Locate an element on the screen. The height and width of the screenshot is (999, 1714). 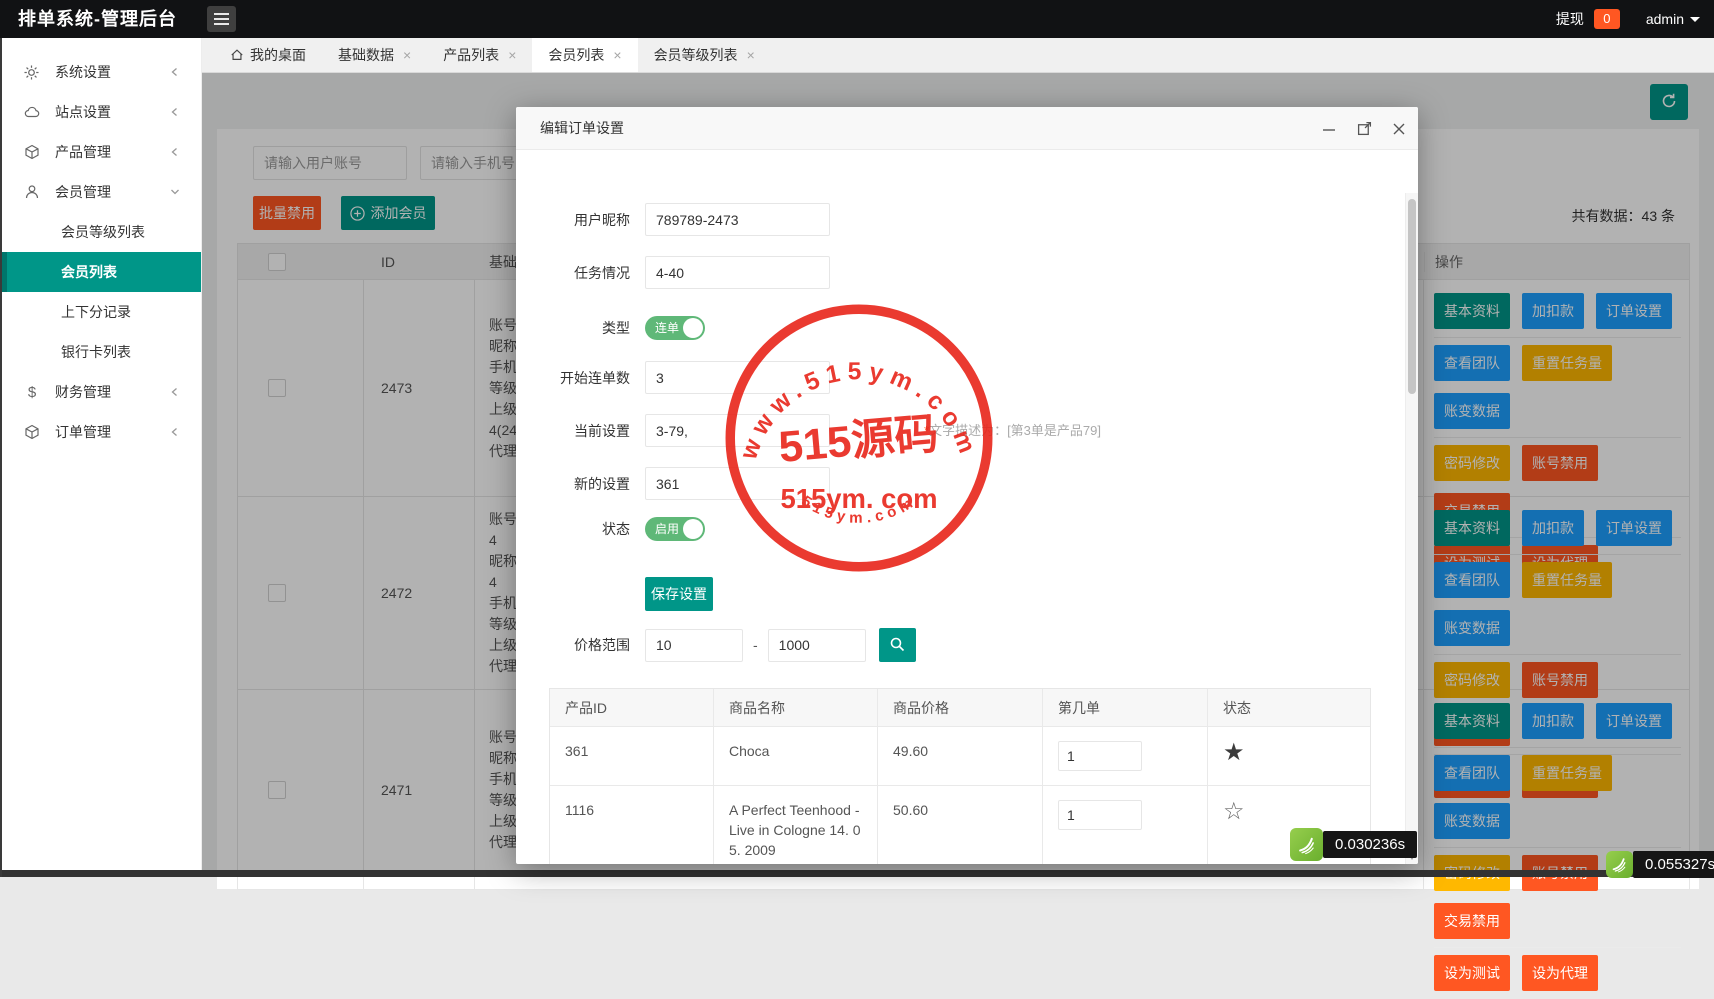
render-time: 0.055327s is located at coordinates (1673, 864).